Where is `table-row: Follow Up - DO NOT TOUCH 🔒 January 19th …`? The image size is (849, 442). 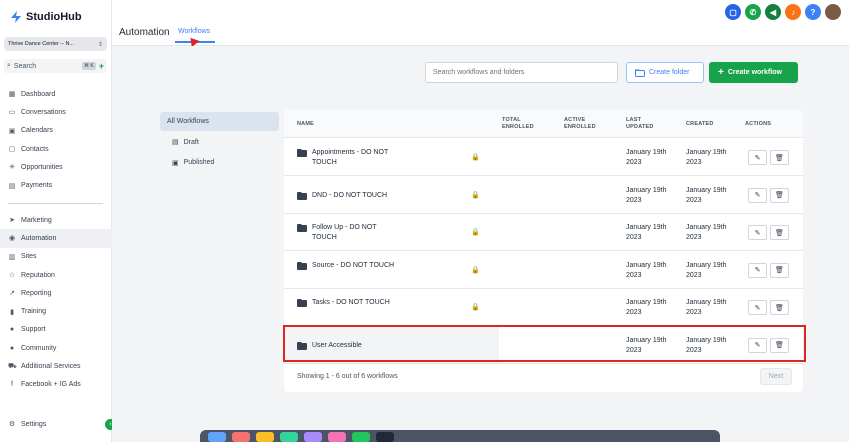
table-row: Follow Up - DO NOT TOUCH 🔒 January 19th … is located at coordinates (543, 232).